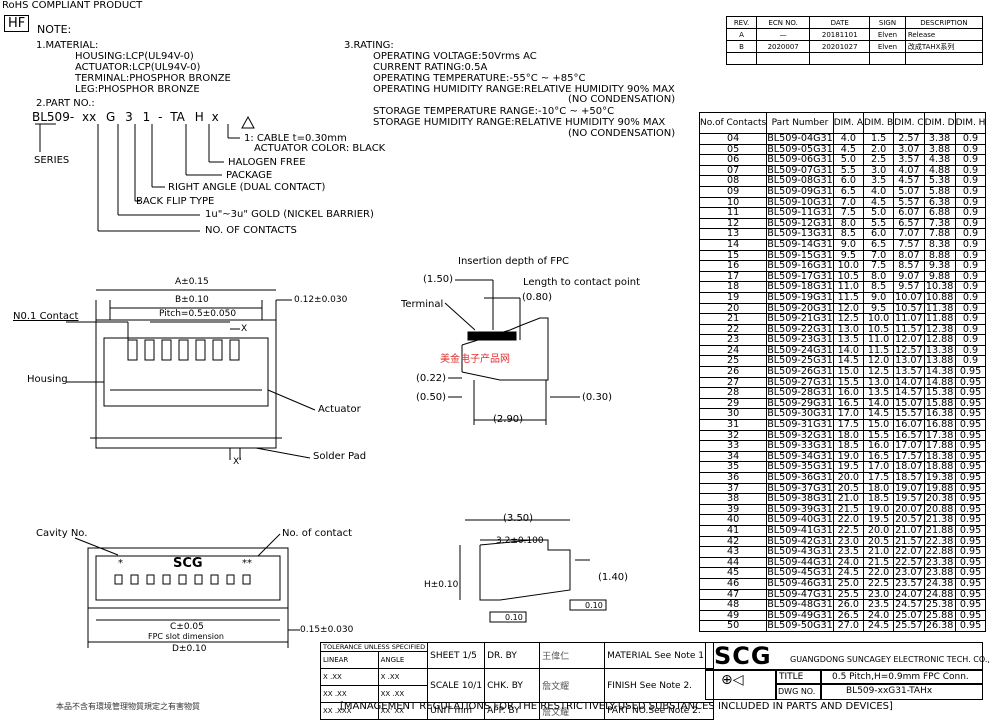  What do you see at coordinates (128, 706) in the screenshot?
I see `footer-chinese: 本品不含有環境管理物質規定之有害物質` at bounding box center [128, 706].